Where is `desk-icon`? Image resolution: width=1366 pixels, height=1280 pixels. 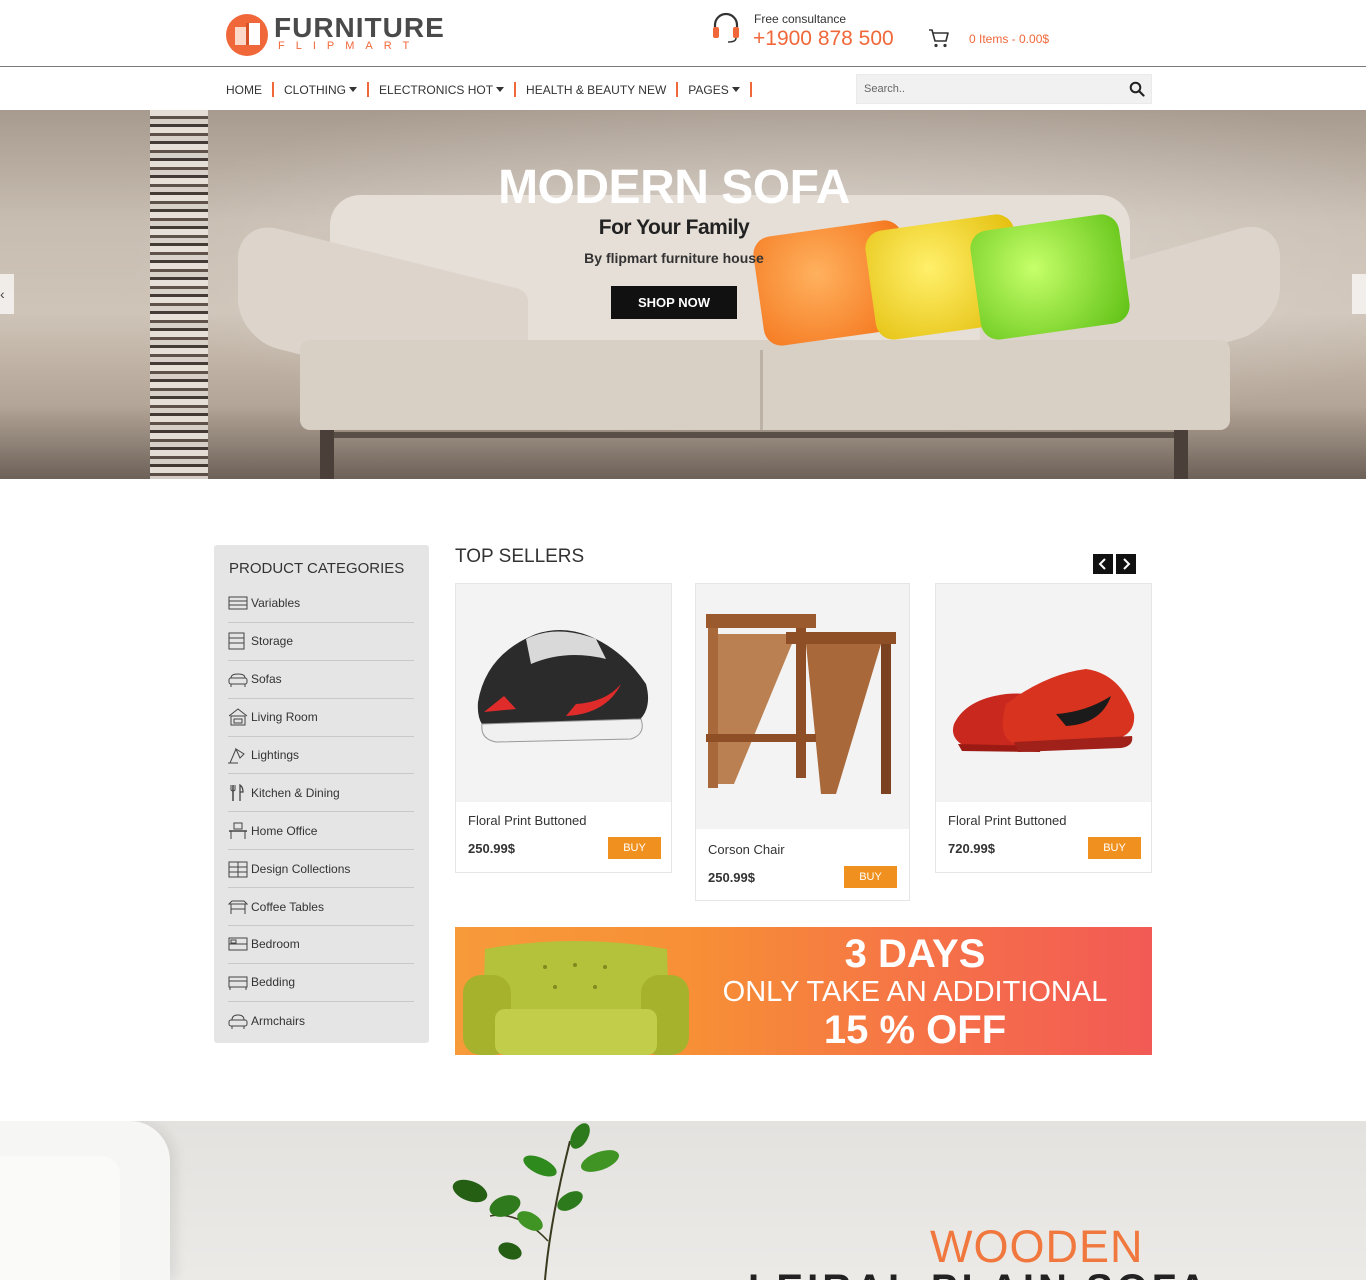
desk-icon is located at coordinates (238, 830).